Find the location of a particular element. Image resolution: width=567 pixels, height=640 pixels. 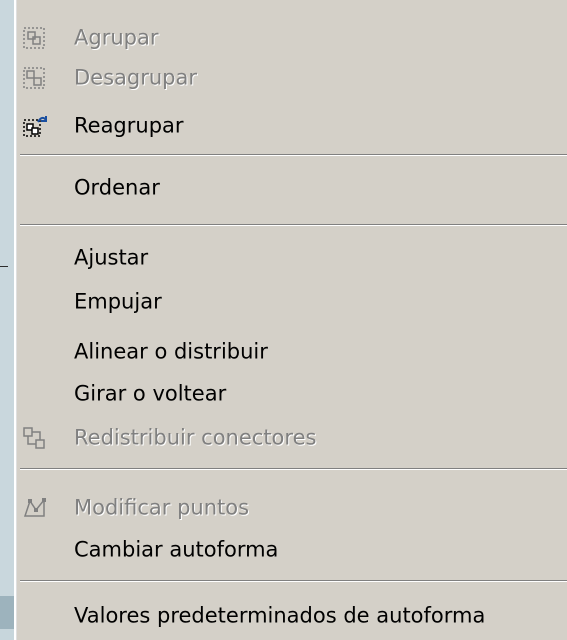

menu-item-label: Reagrupar is located at coordinates (129, 125).